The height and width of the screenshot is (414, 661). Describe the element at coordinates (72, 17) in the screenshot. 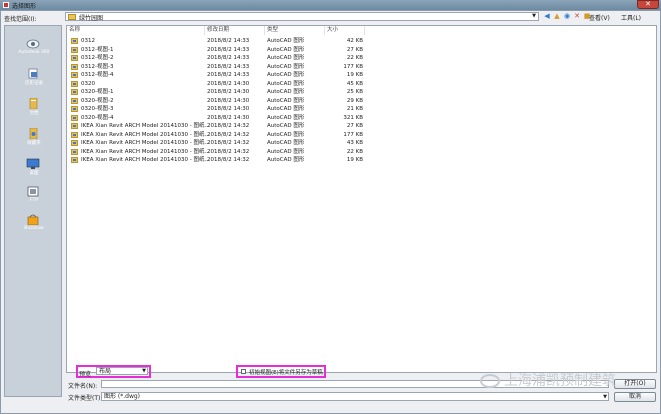

I see `folder-icon` at that location.